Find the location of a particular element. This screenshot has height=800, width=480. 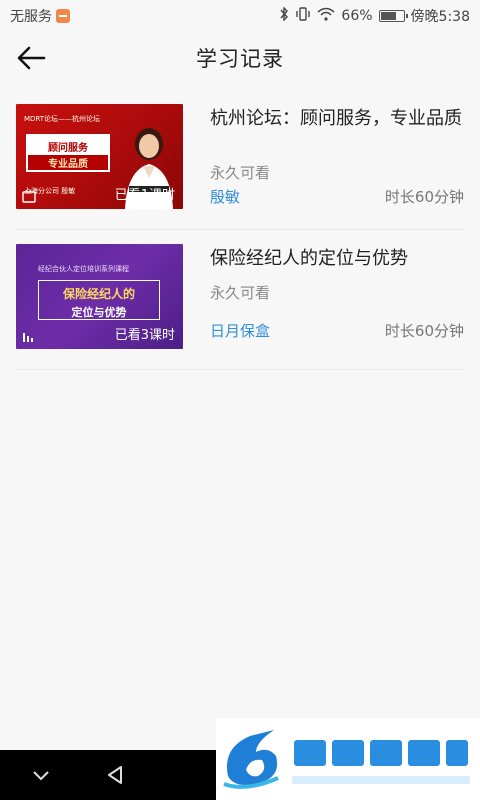

notification-icon is located at coordinates (63, 16).